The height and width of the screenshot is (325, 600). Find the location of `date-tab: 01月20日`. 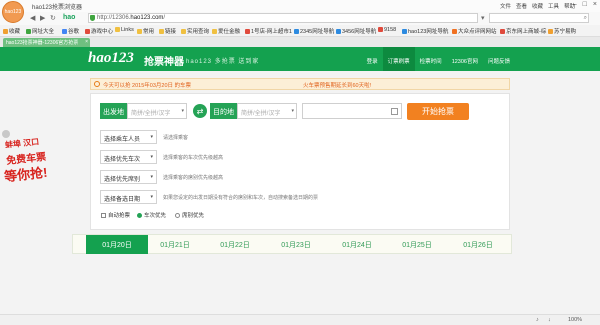

date-tab: 01月20日 is located at coordinates (117, 244).